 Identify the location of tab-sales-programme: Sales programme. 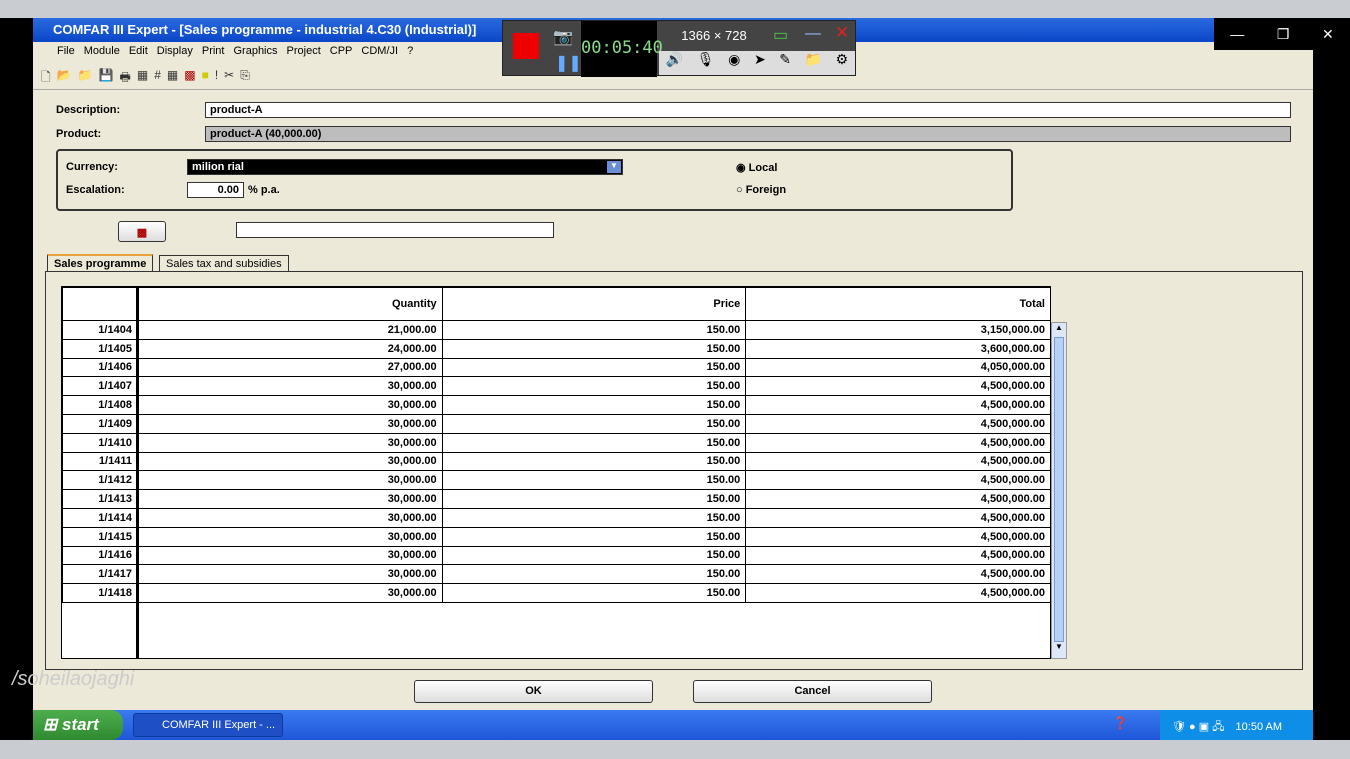
(100, 262).